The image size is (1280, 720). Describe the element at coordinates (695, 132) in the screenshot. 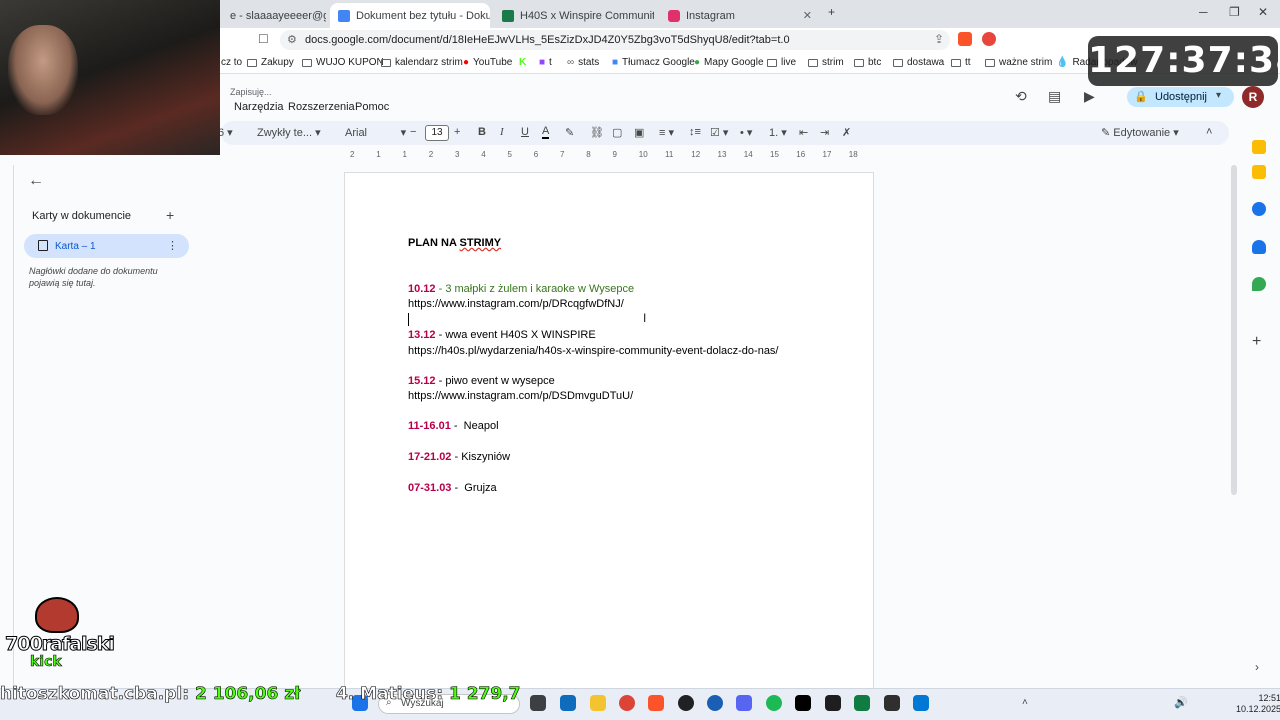

I see `line-spacing-icon: ↕≡` at that location.